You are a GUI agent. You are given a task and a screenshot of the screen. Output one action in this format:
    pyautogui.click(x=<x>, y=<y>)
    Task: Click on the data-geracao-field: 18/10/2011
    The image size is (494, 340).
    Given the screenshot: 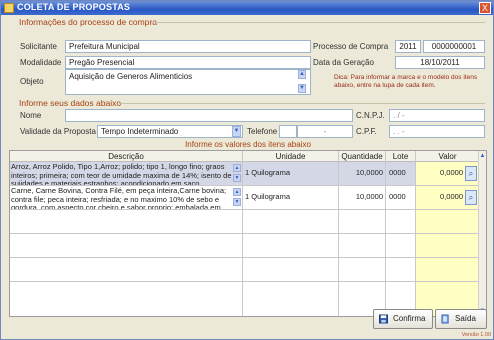 What is the action you would take?
    pyautogui.click(x=440, y=62)
    